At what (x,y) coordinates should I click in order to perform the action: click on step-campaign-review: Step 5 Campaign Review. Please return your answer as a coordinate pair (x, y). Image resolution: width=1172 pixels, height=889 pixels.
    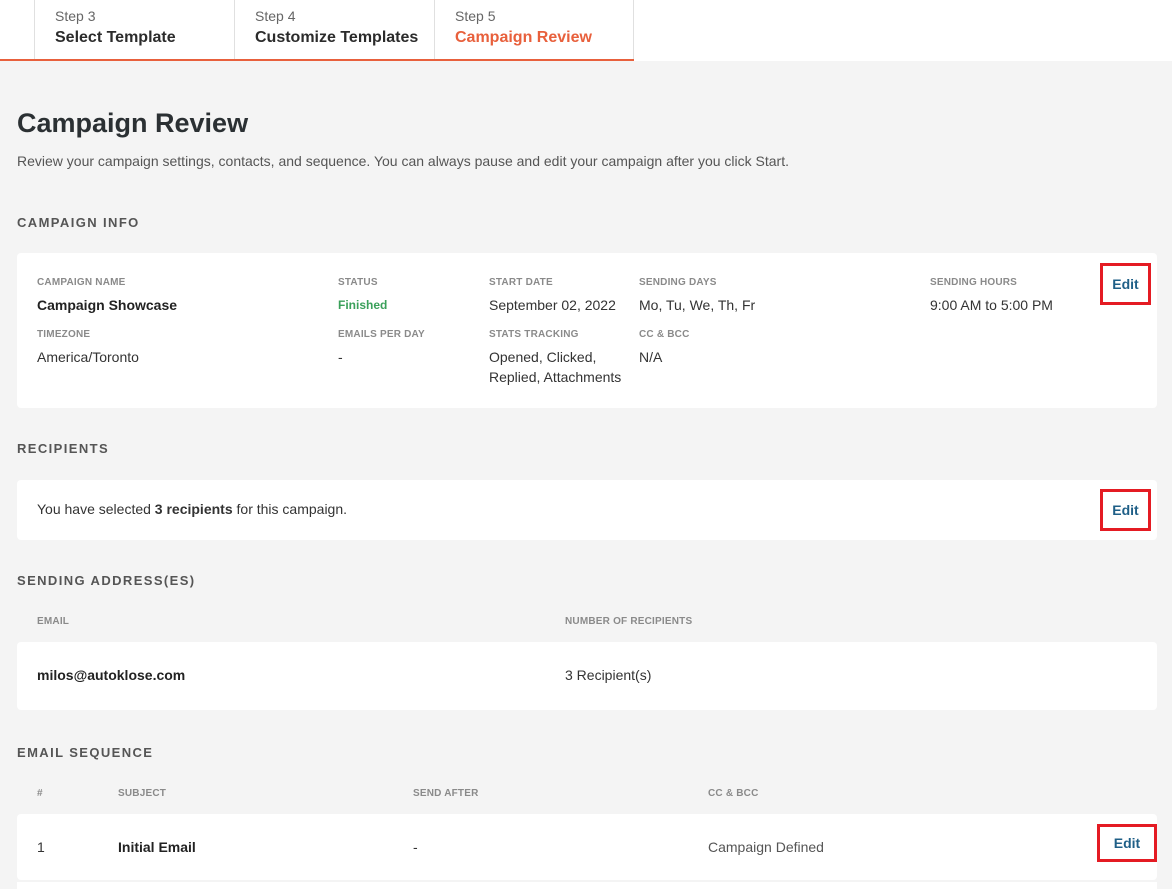
    Looking at the image, I should click on (534, 29).